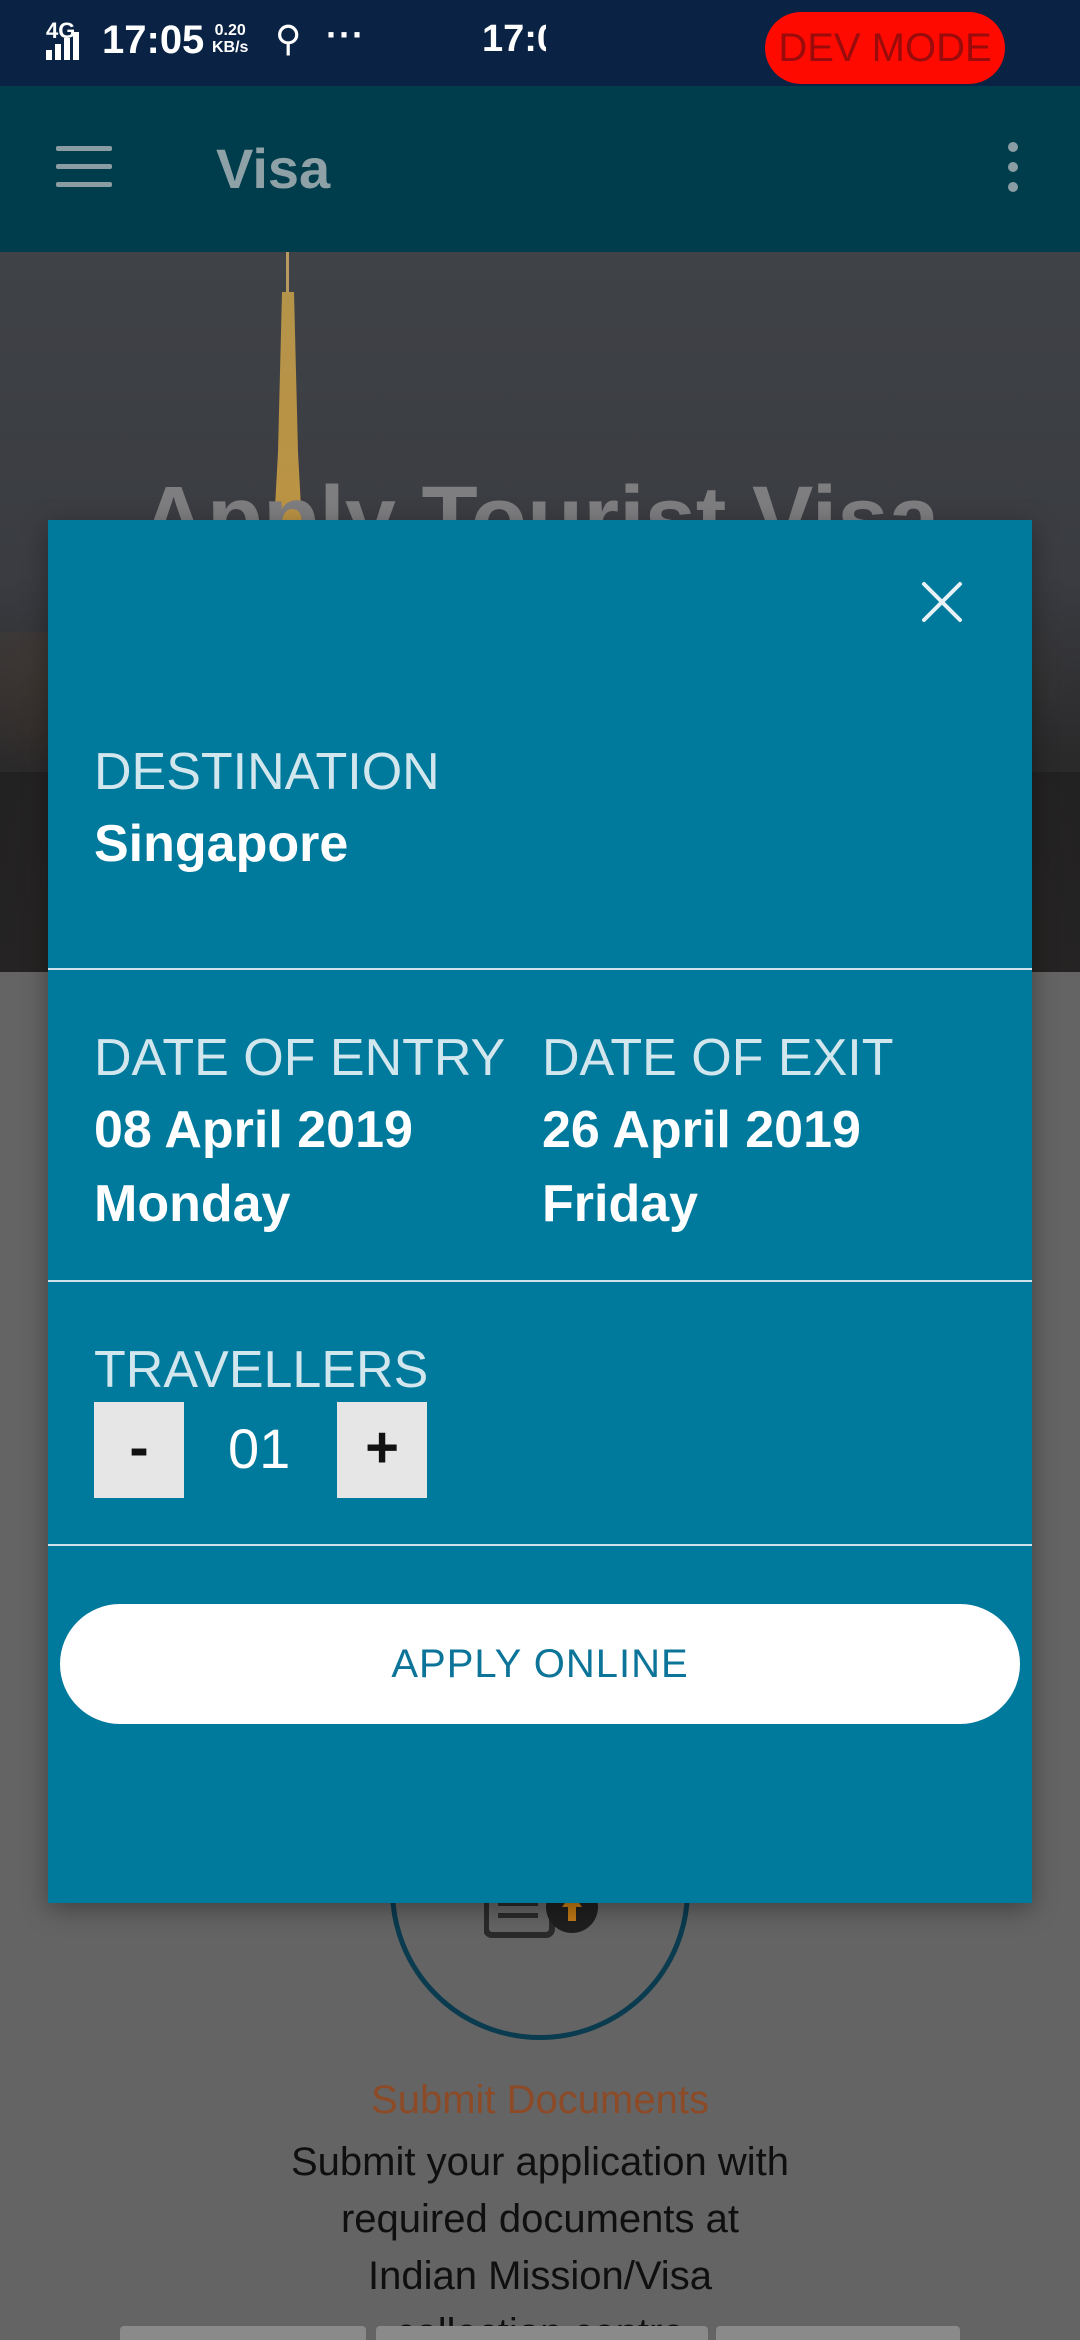 The width and height of the screenshot is (1080, 2340). What do you see at coordinates (382, 1450) in the screenshot?
I see `increment-travellers-button: +` at bounding box center [382, 1450].